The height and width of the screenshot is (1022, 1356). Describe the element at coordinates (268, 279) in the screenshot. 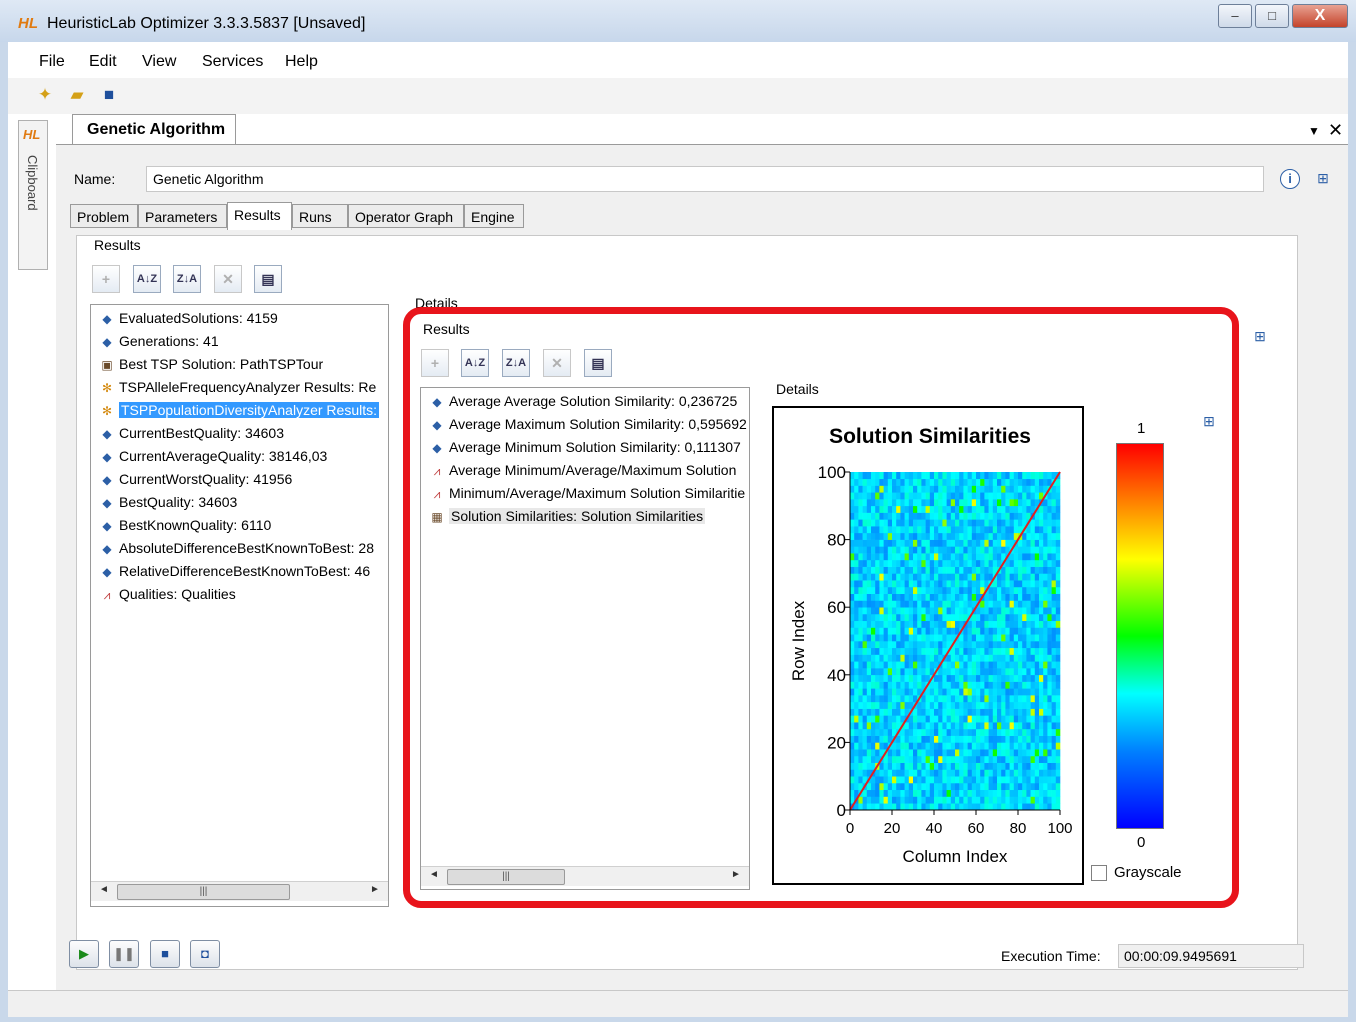

I see `show-details-button: ▤` at that location.